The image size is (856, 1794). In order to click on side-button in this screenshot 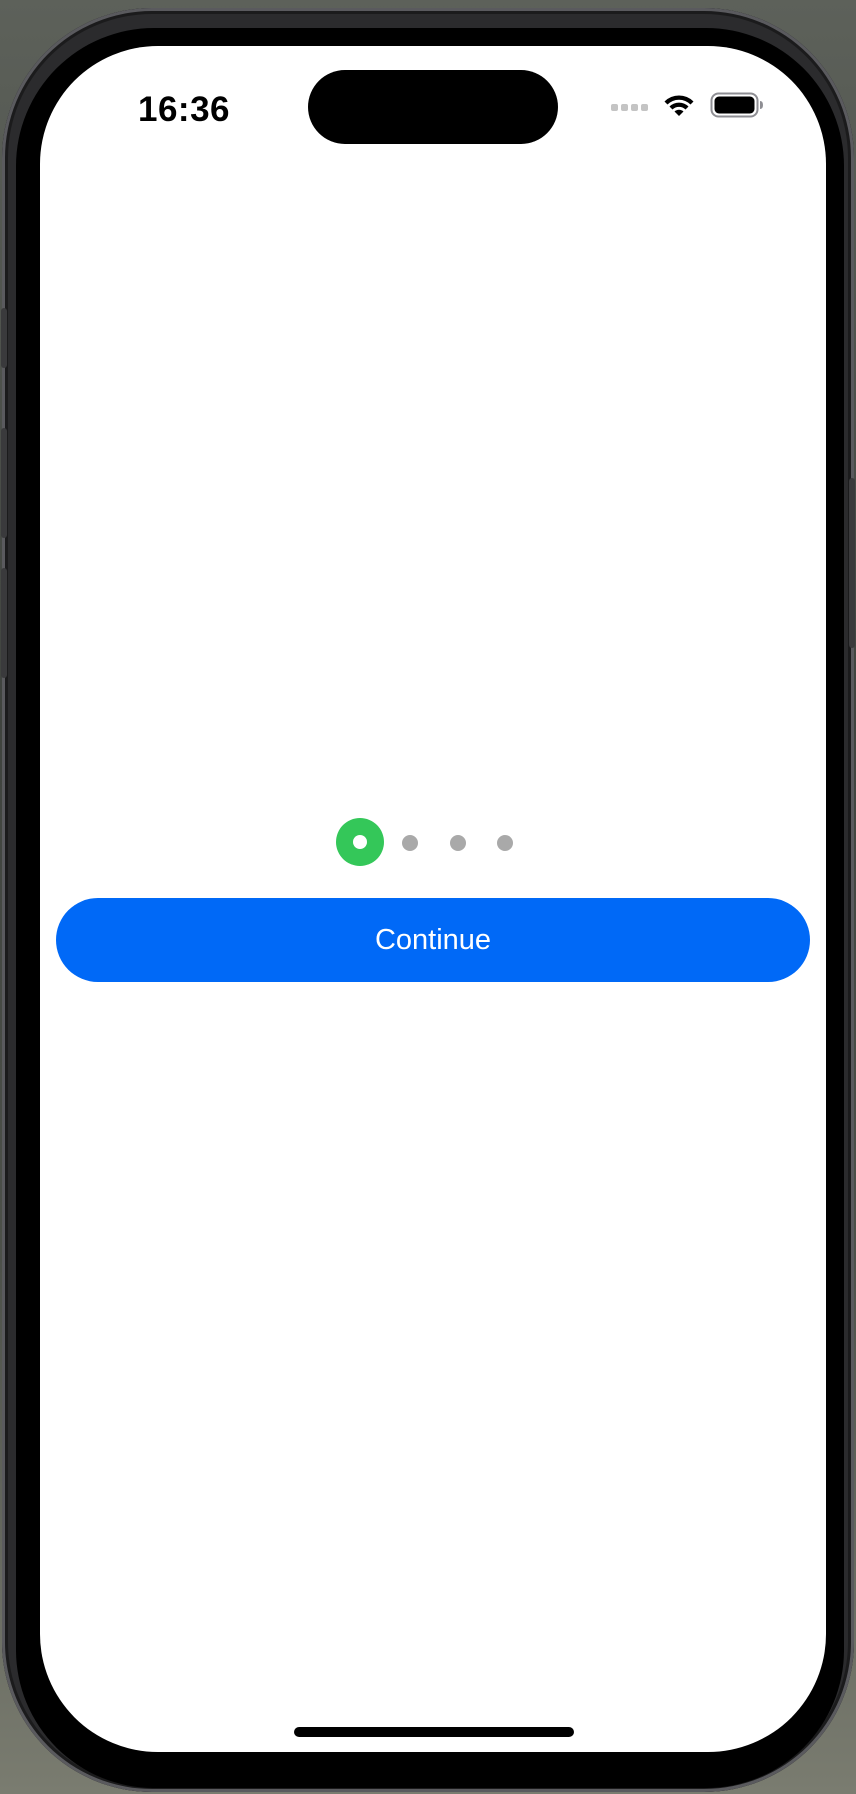, I will do `click(852, 563)`.